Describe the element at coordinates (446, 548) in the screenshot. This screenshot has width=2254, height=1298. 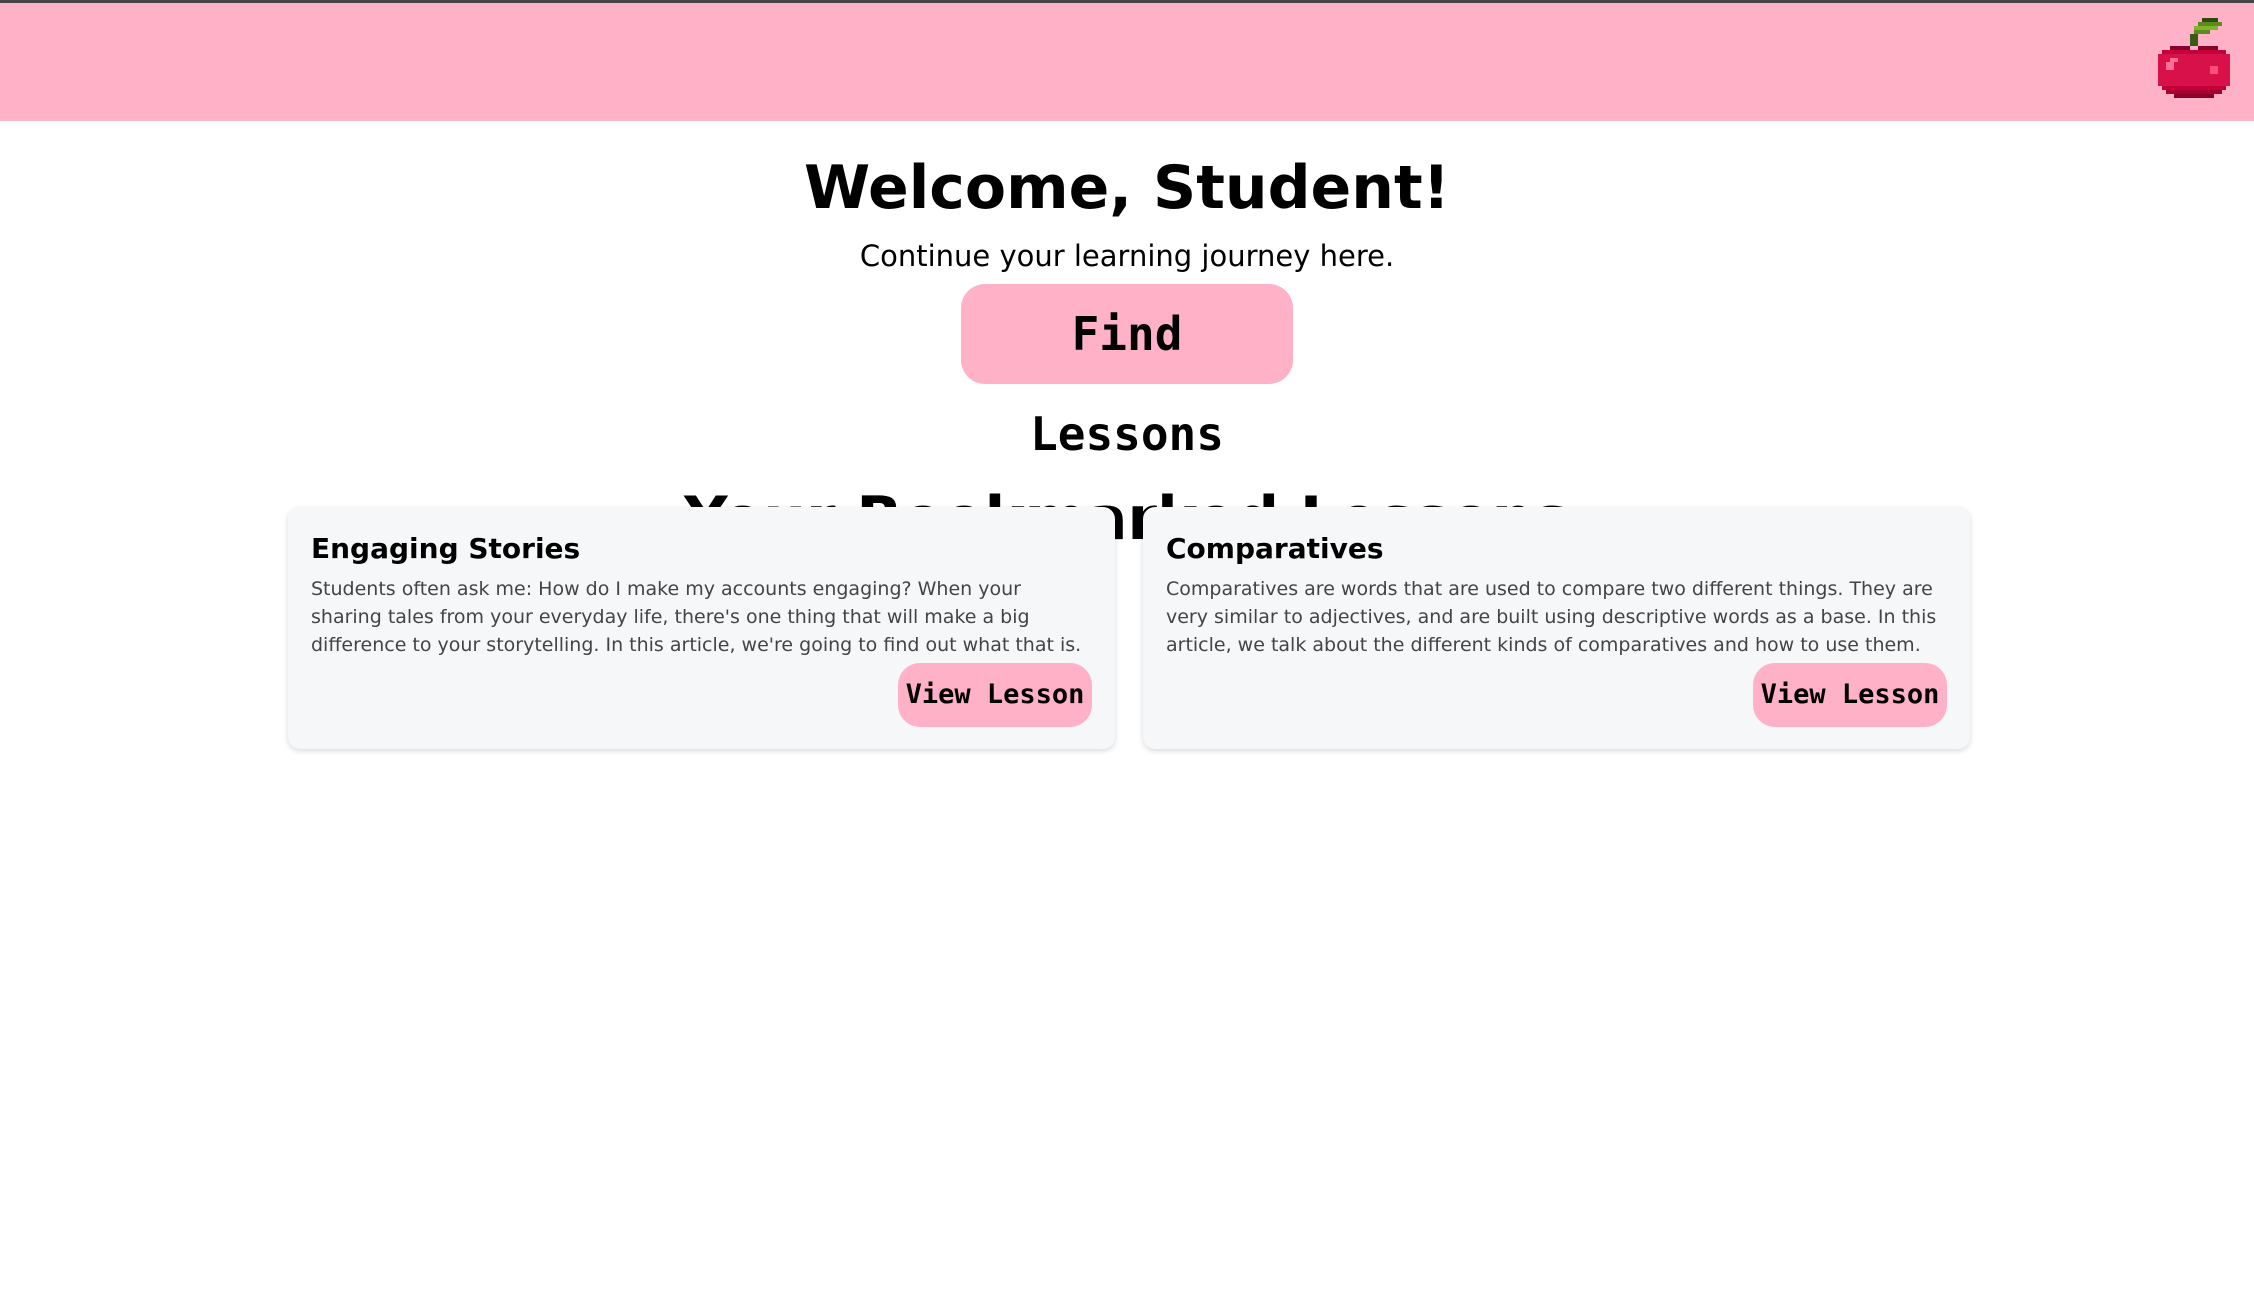
I see `lesson-title: Engaging Stories` at that location.